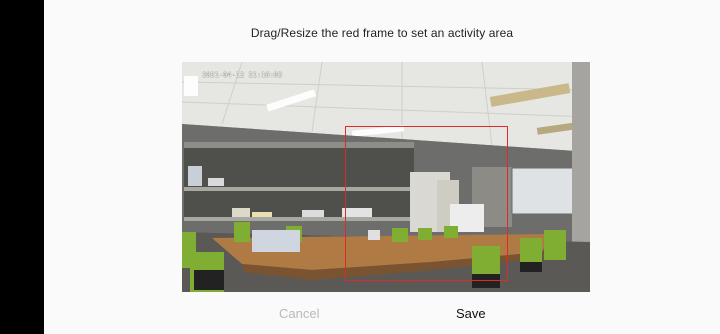 The height and width of the screenshot is (334, 720). I want to click on activity-area-frame, so click(426, 203).